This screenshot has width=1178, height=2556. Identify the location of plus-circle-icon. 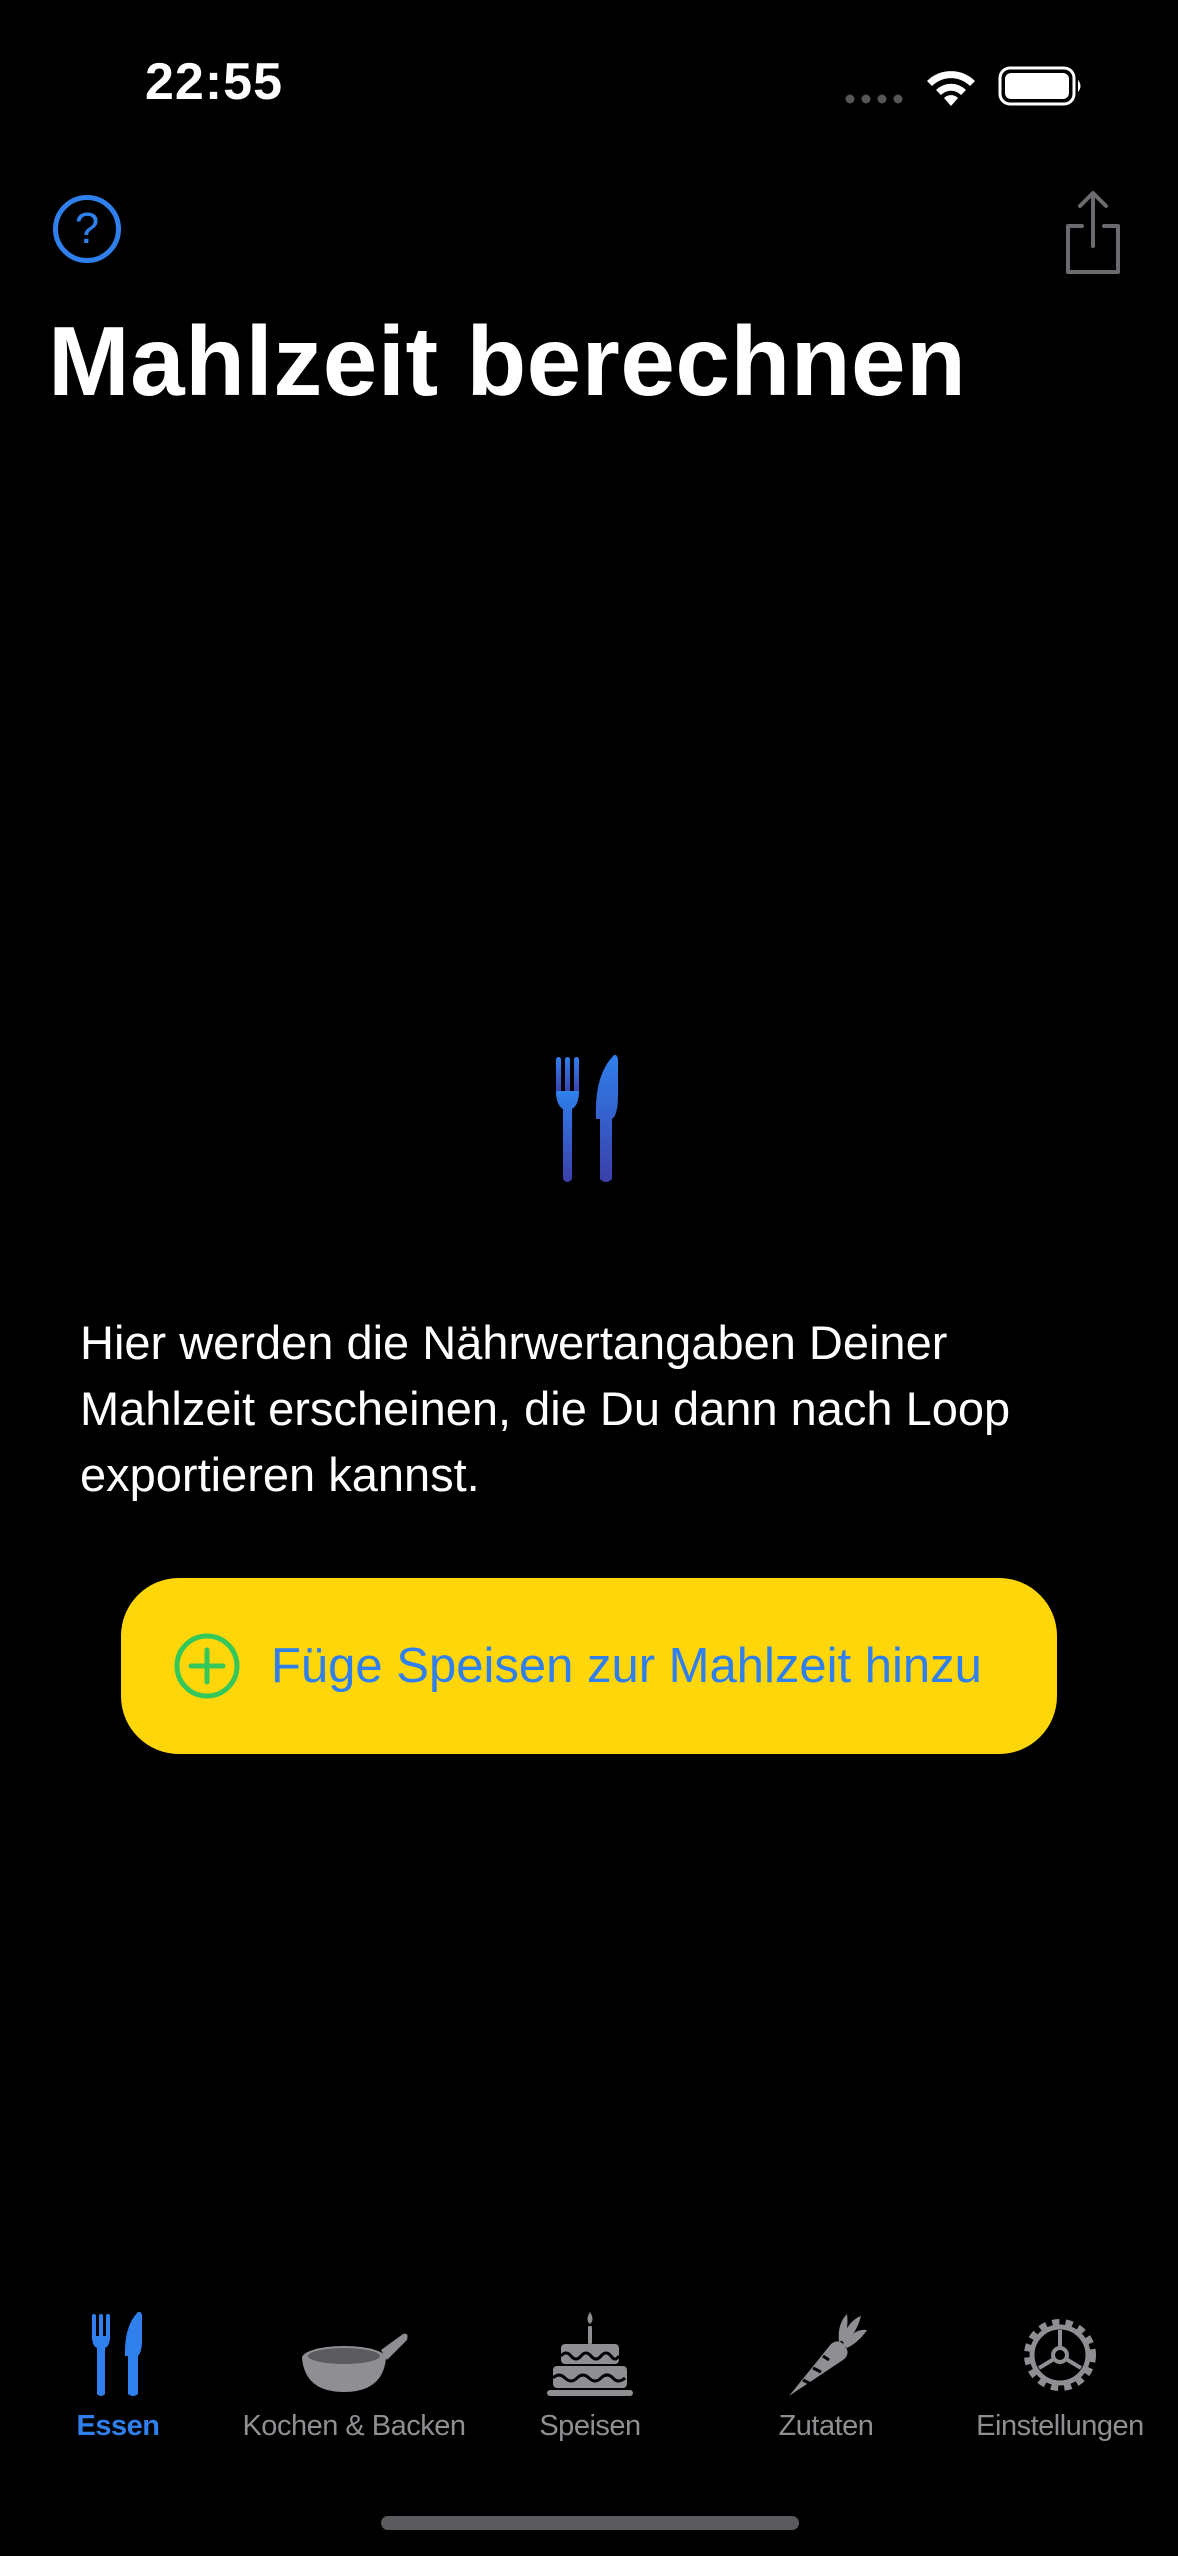
(207, 1666).